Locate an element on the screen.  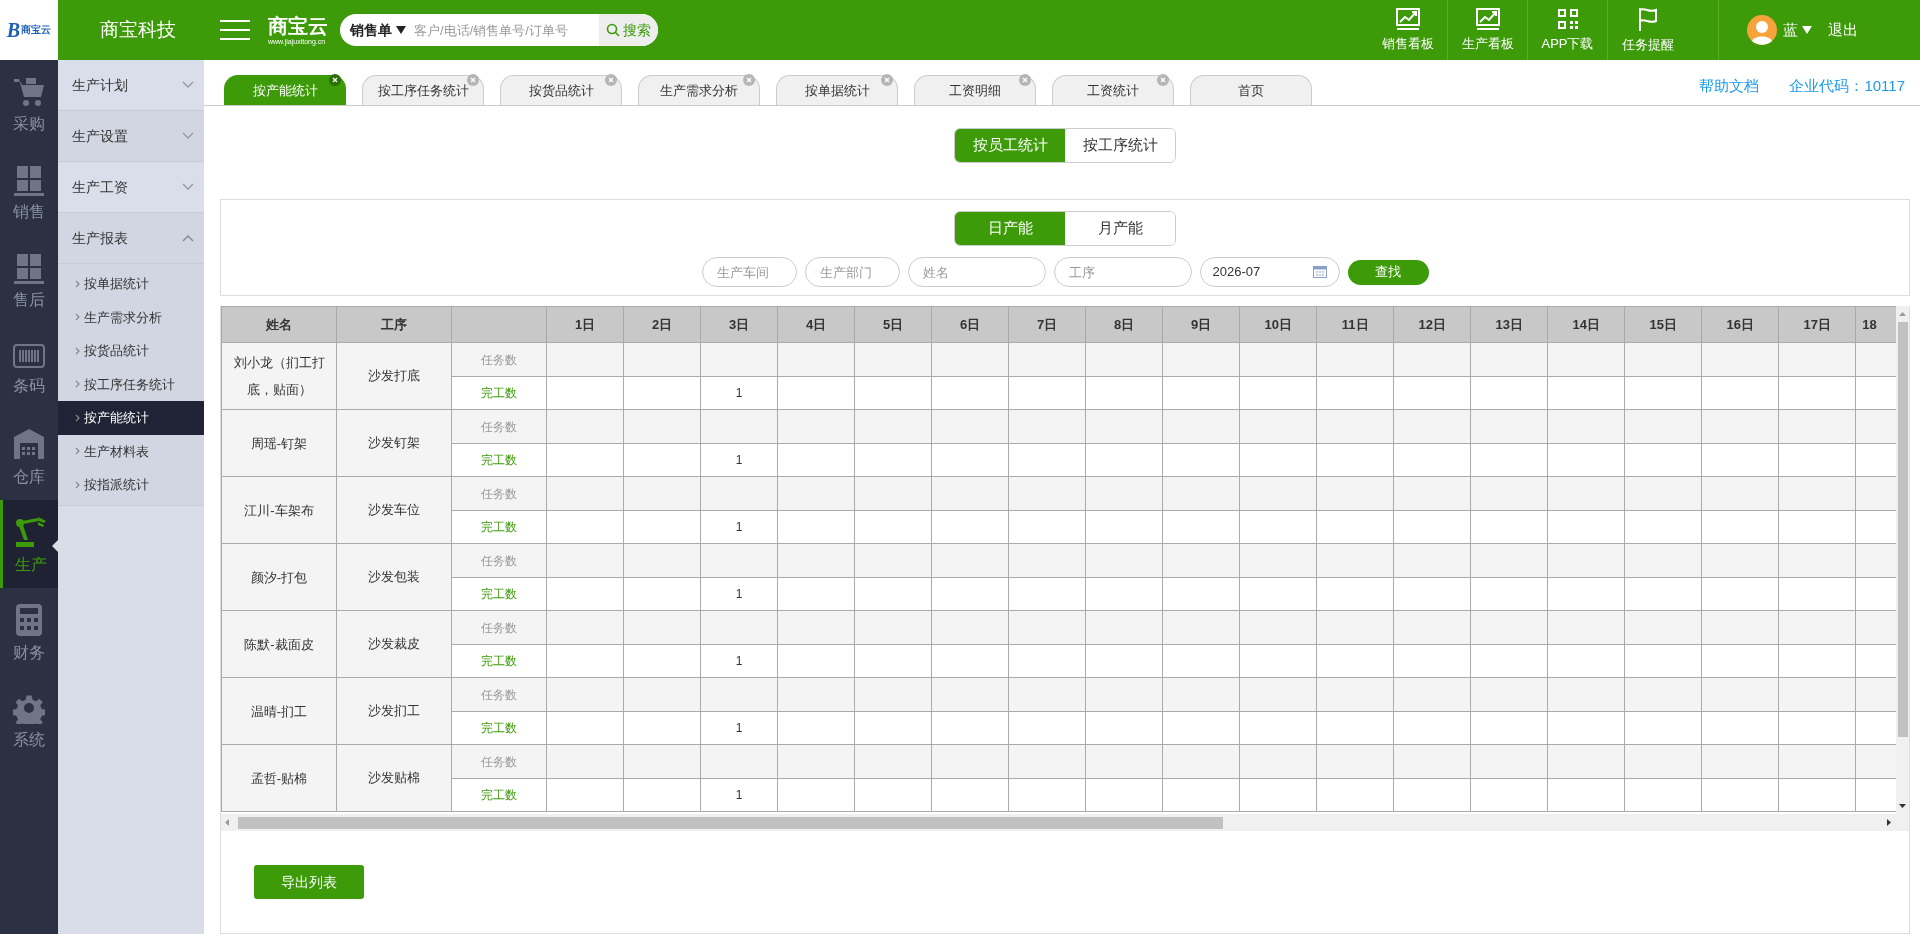
process-cell: 沙发钉架 is located at coordinates (394, 443).